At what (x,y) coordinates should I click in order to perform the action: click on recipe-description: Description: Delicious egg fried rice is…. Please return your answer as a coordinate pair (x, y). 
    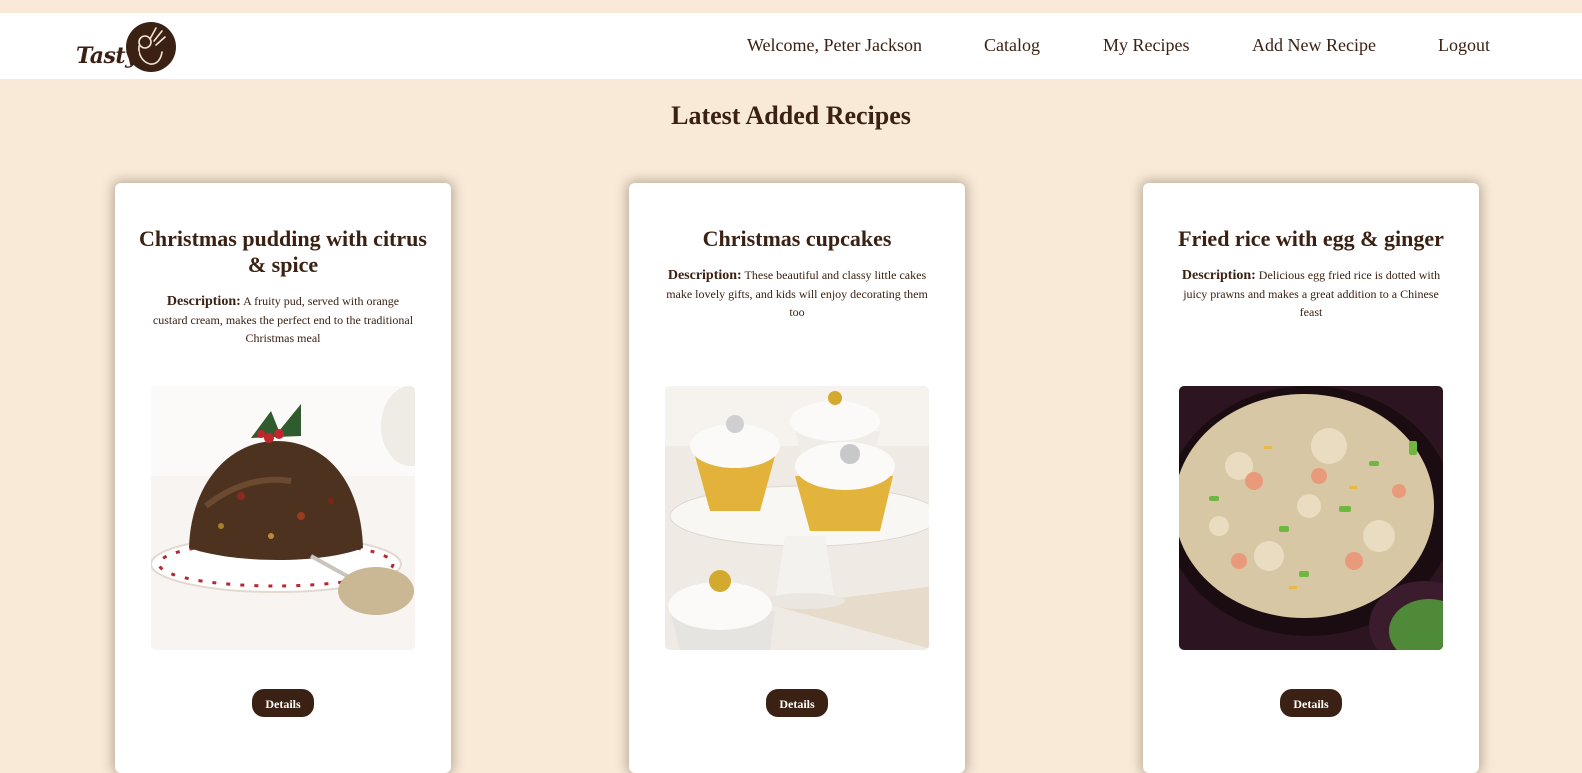
    Looking at the image, I should click on (1311, 293).